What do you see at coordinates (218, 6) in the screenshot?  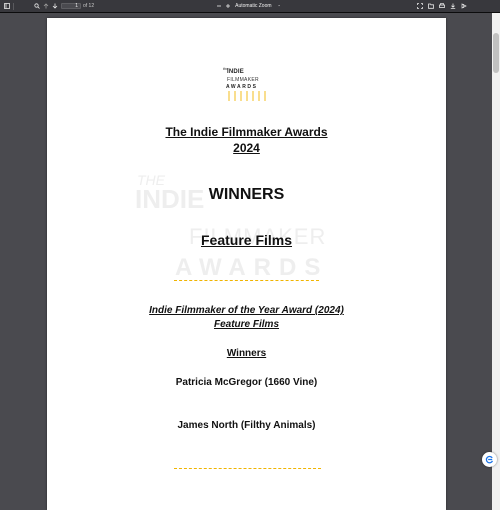 I see `zoom-out-icon` at bounding box center [218, 6].